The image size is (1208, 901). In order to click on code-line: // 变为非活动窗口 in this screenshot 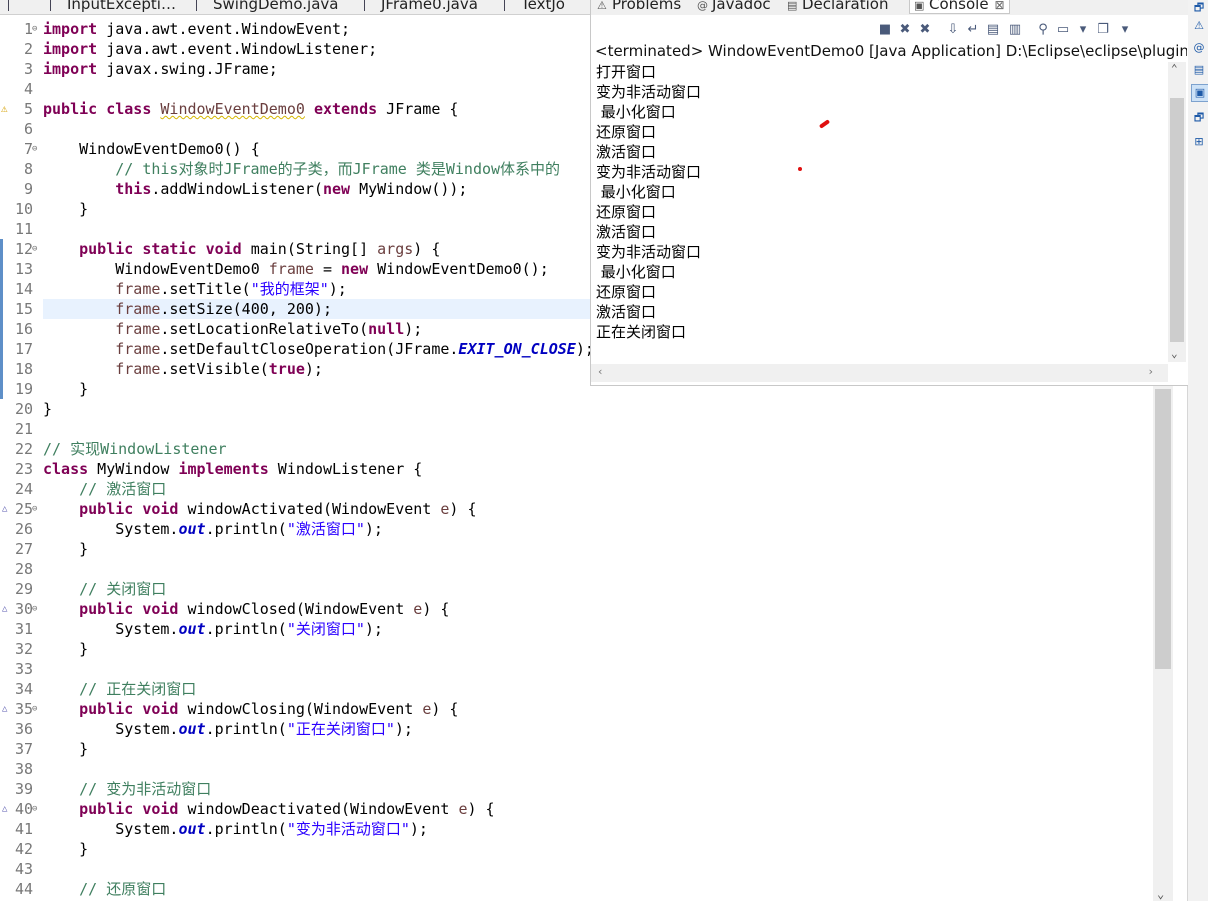, I will do `click(127, 789)`.